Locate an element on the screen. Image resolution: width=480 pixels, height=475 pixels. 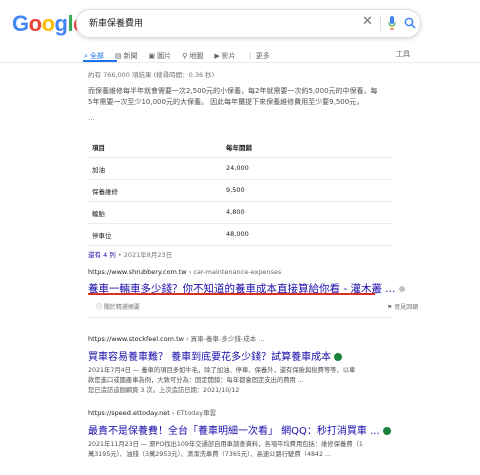
video-icon: ▶ is located at coordinates (217, 56).